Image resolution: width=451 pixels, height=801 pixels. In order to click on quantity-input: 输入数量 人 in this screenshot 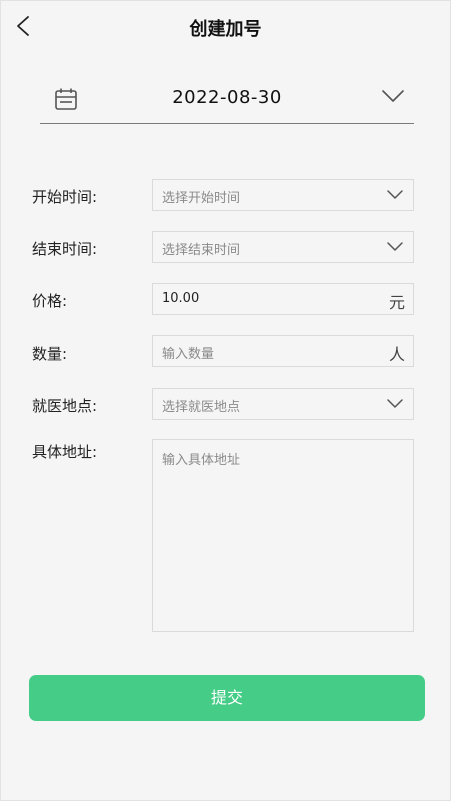, I will do `click(283, 351)`.